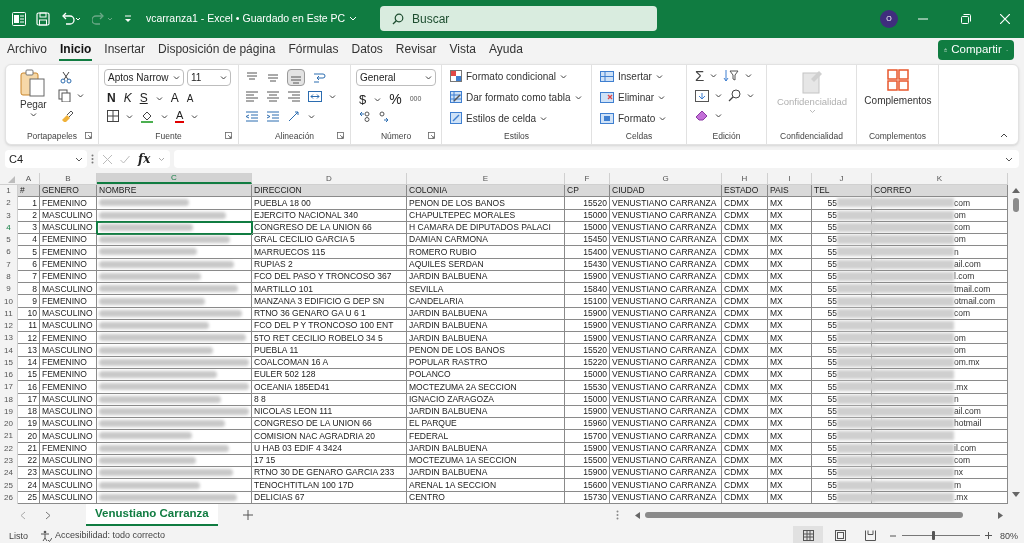 This screenshot has height=543, width=1024. I want to click on column-header: A, so click(29, 178).